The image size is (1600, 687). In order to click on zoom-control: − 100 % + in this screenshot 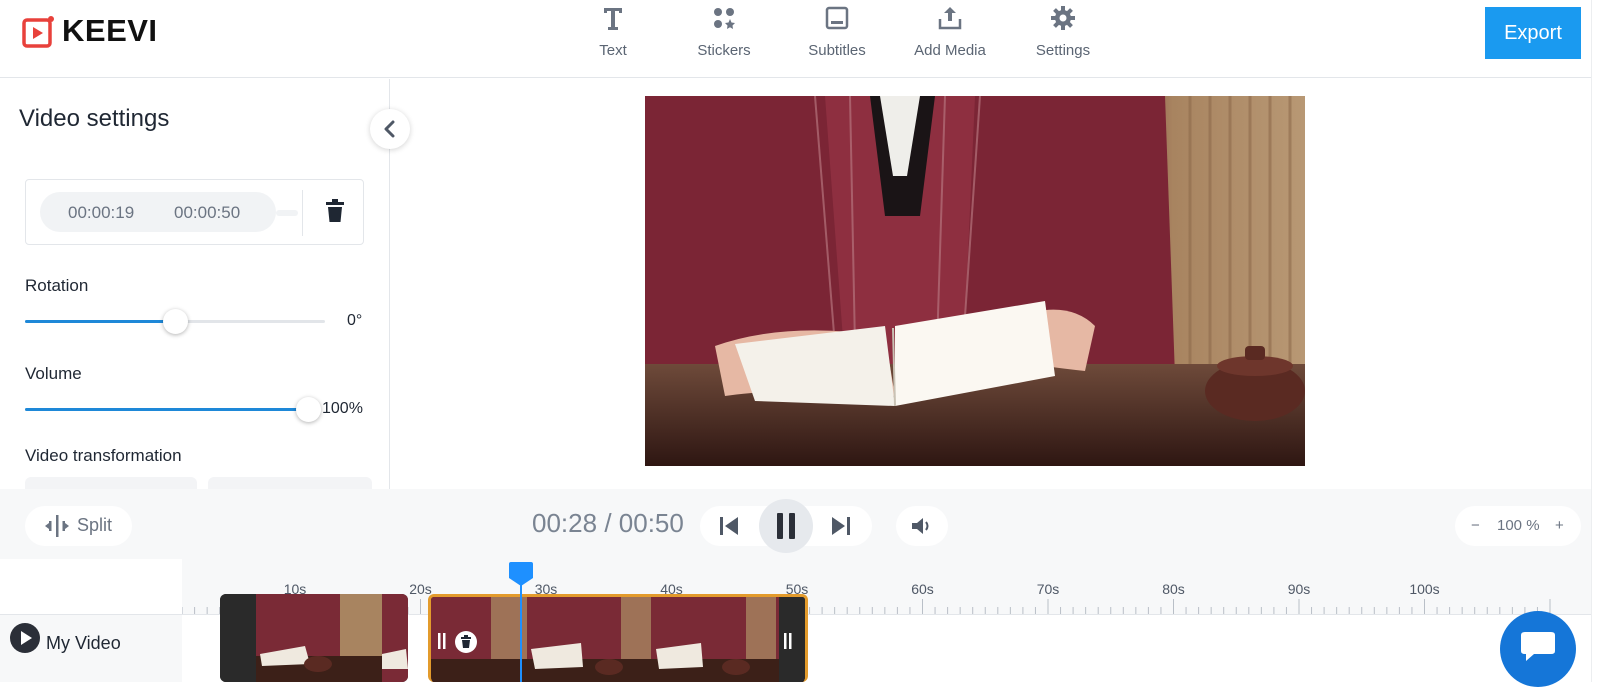, I will do `click(1518, 526)`.